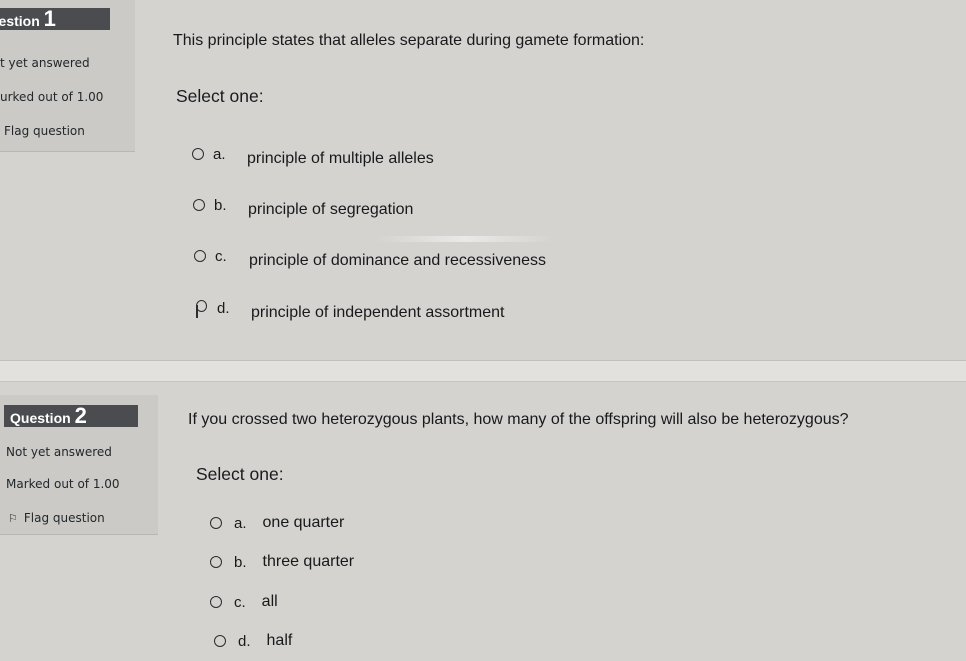 The height and width of the screenshot is (661, 966). I want to click on question-2-flag-link: ⚐ Flag question, so click(56, 518).